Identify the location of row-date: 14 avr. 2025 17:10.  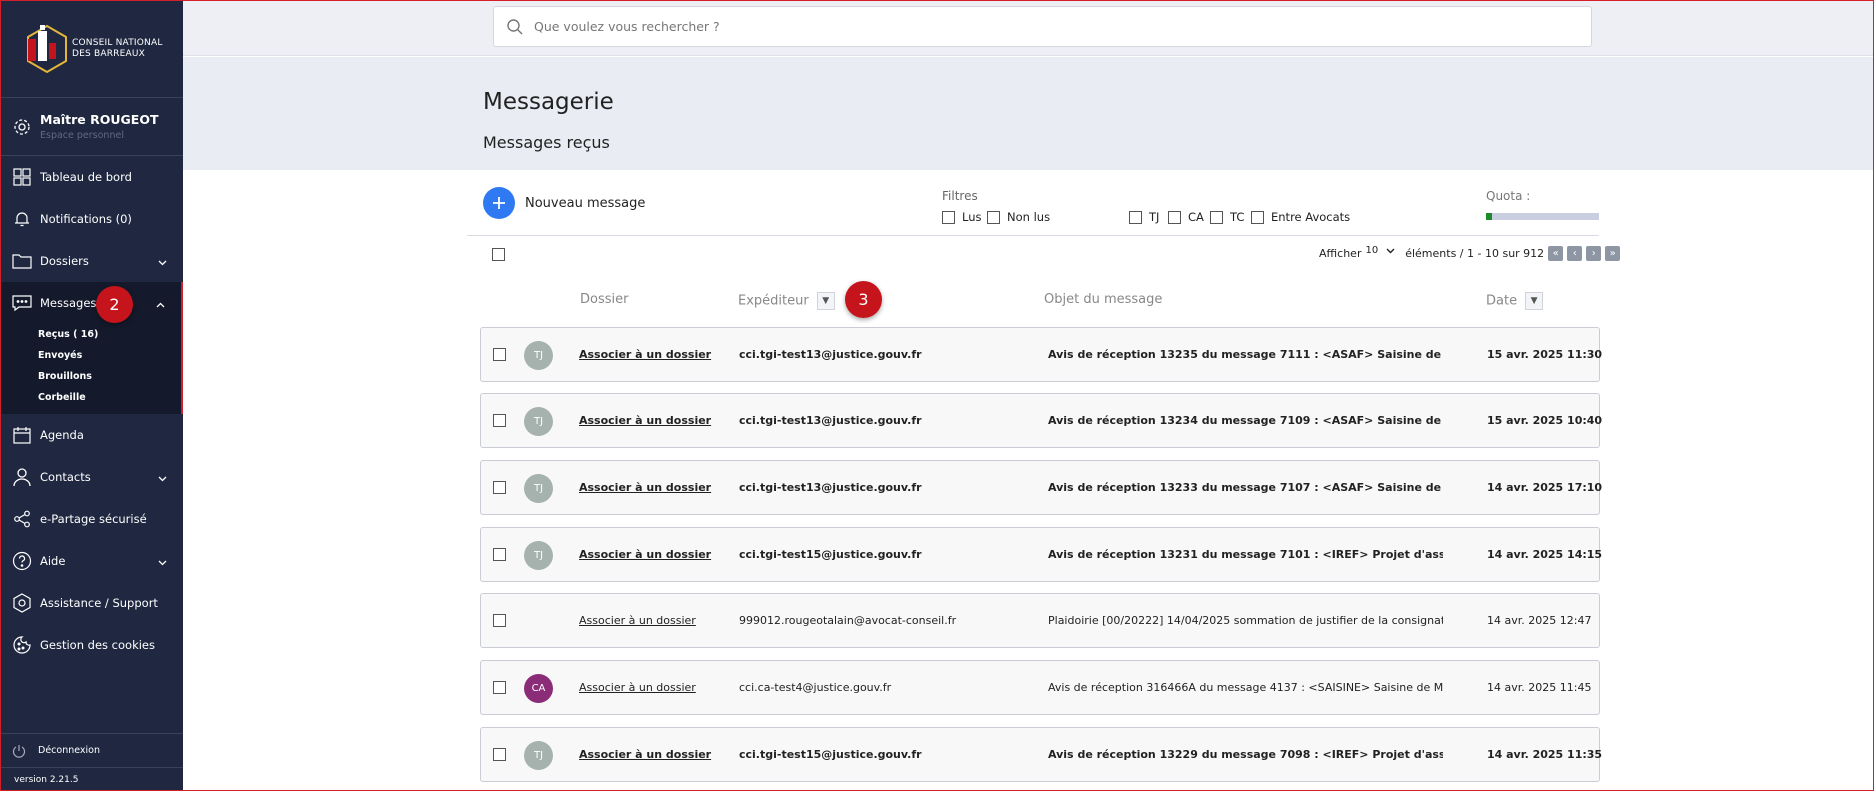
(1545, 487).